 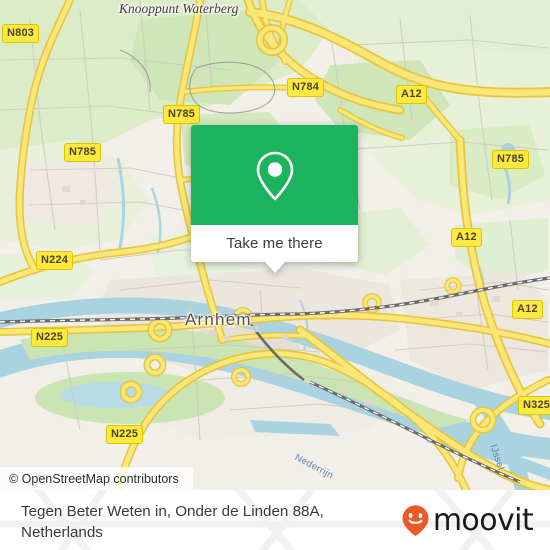 I want to click on road-shield-a12-north: A12, so click(x=411, y=94).